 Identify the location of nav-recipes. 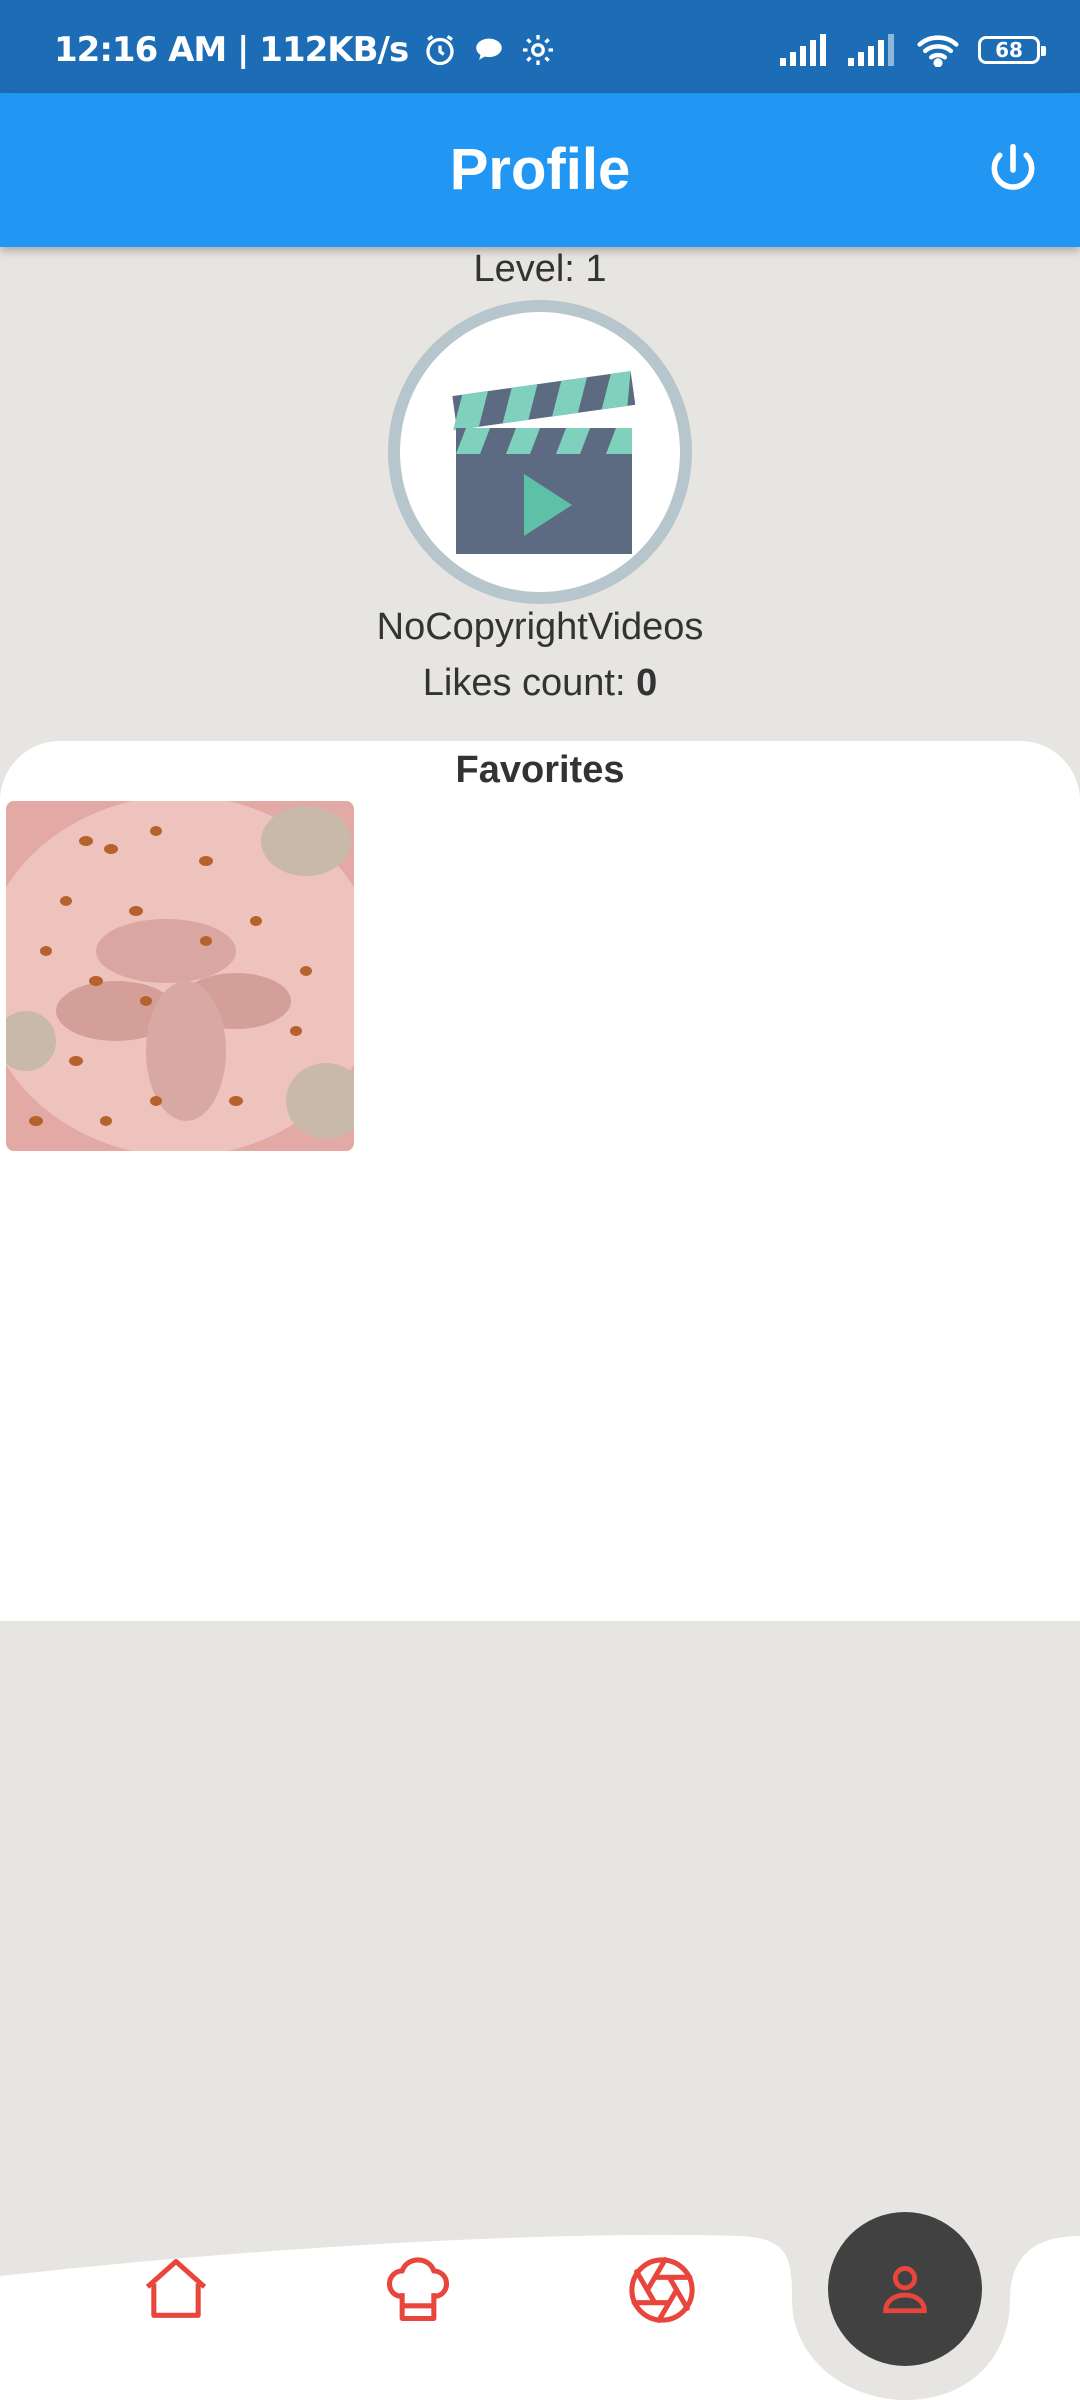
(418, 2290).